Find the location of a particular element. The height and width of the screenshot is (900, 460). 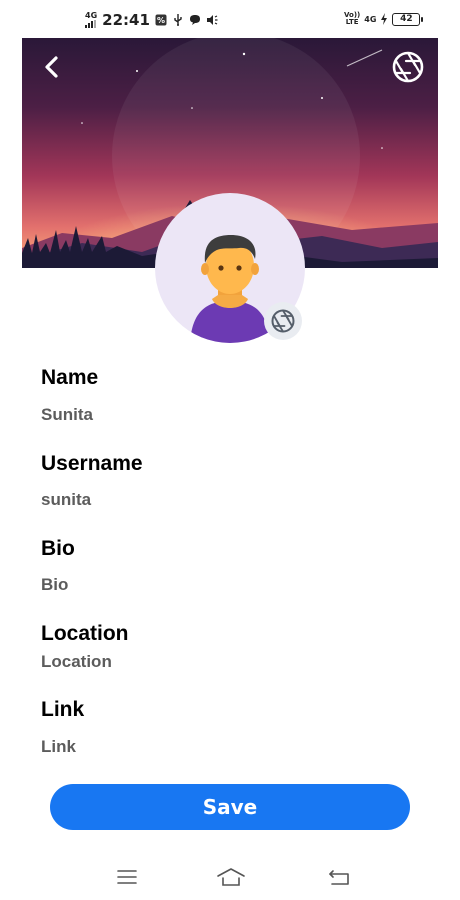

back-button is located at coordinates (52, 67).